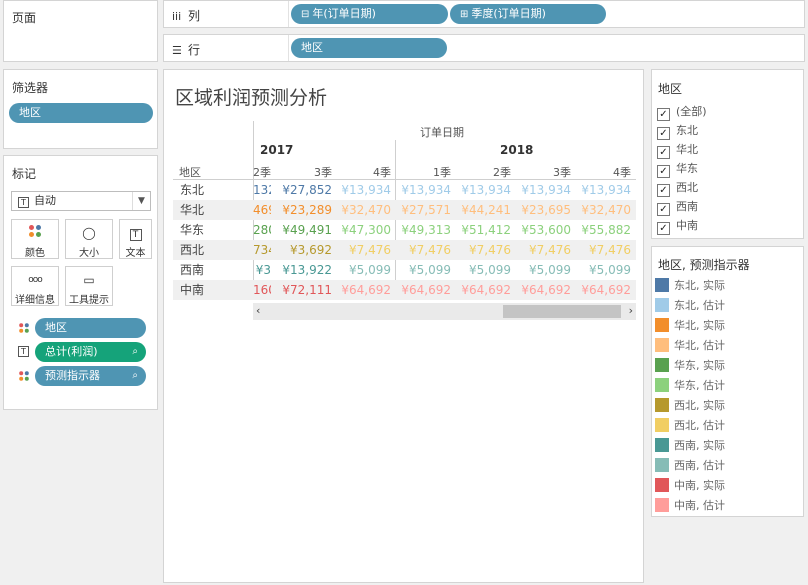 The width and height of the screenshot is (808, 585). I want to click on row-pill-region: 地区, so click(369, 48).